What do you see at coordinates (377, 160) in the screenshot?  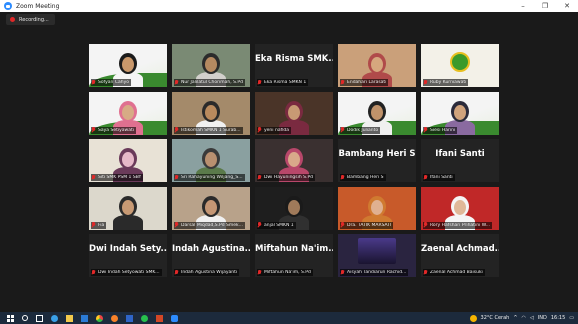 I see `participant-tile: Bambang Heri S Bambang Heri S` at bounding box center [377, 160].